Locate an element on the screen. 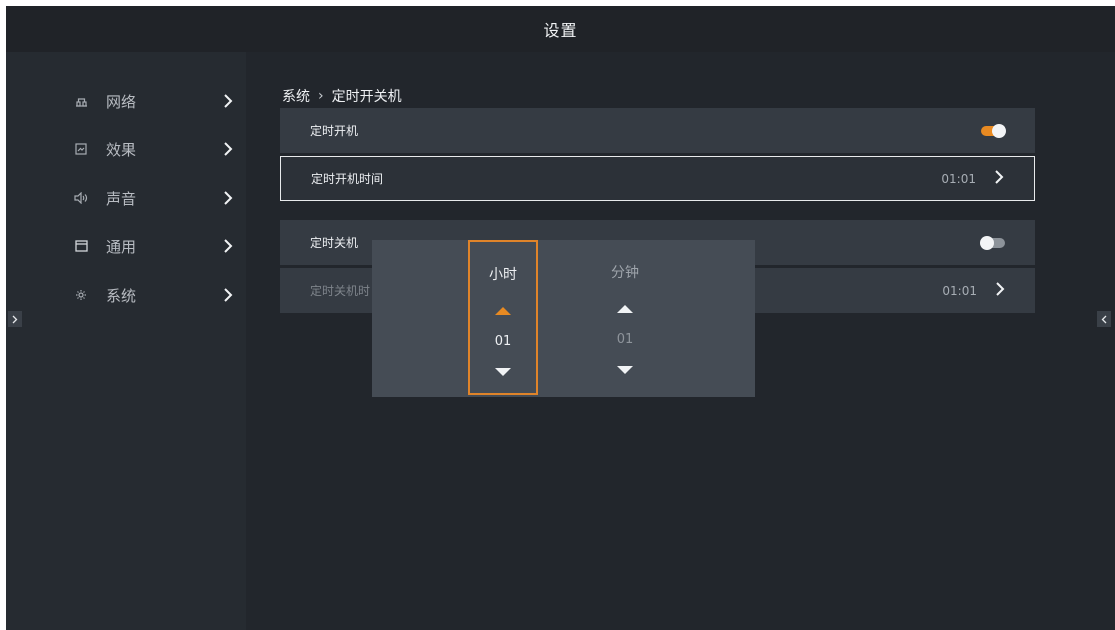  page-title: 设置 is located at coordinates (560, 30).